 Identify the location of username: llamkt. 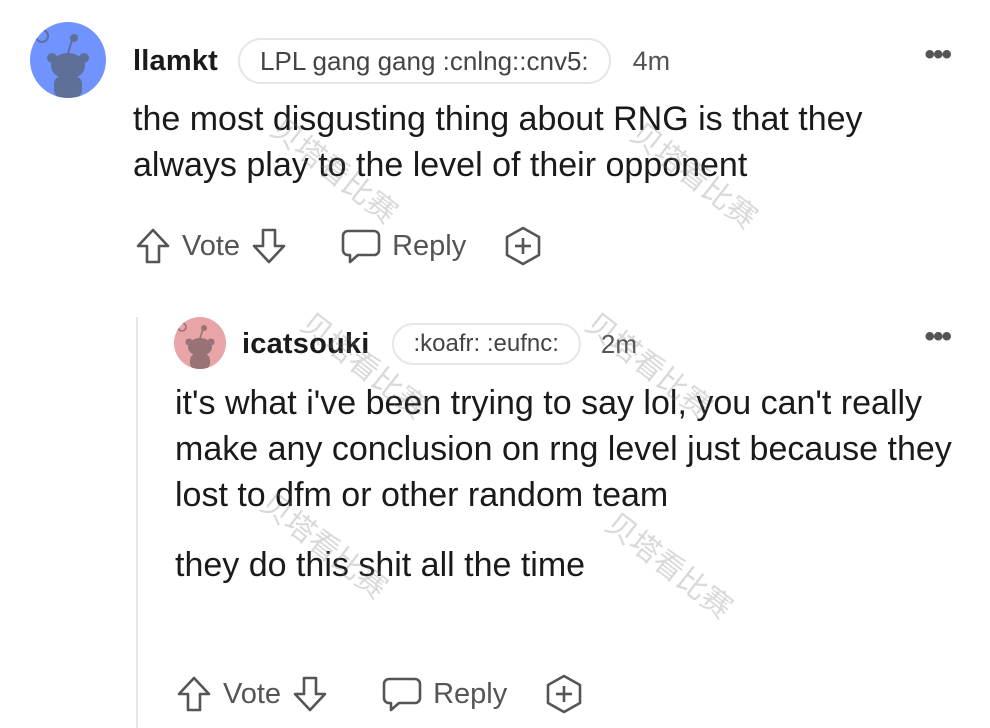
(175, 61).